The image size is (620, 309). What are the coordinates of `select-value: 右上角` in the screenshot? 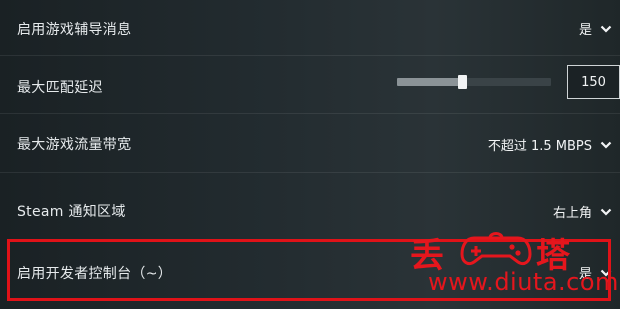 It's located at (572, 213).